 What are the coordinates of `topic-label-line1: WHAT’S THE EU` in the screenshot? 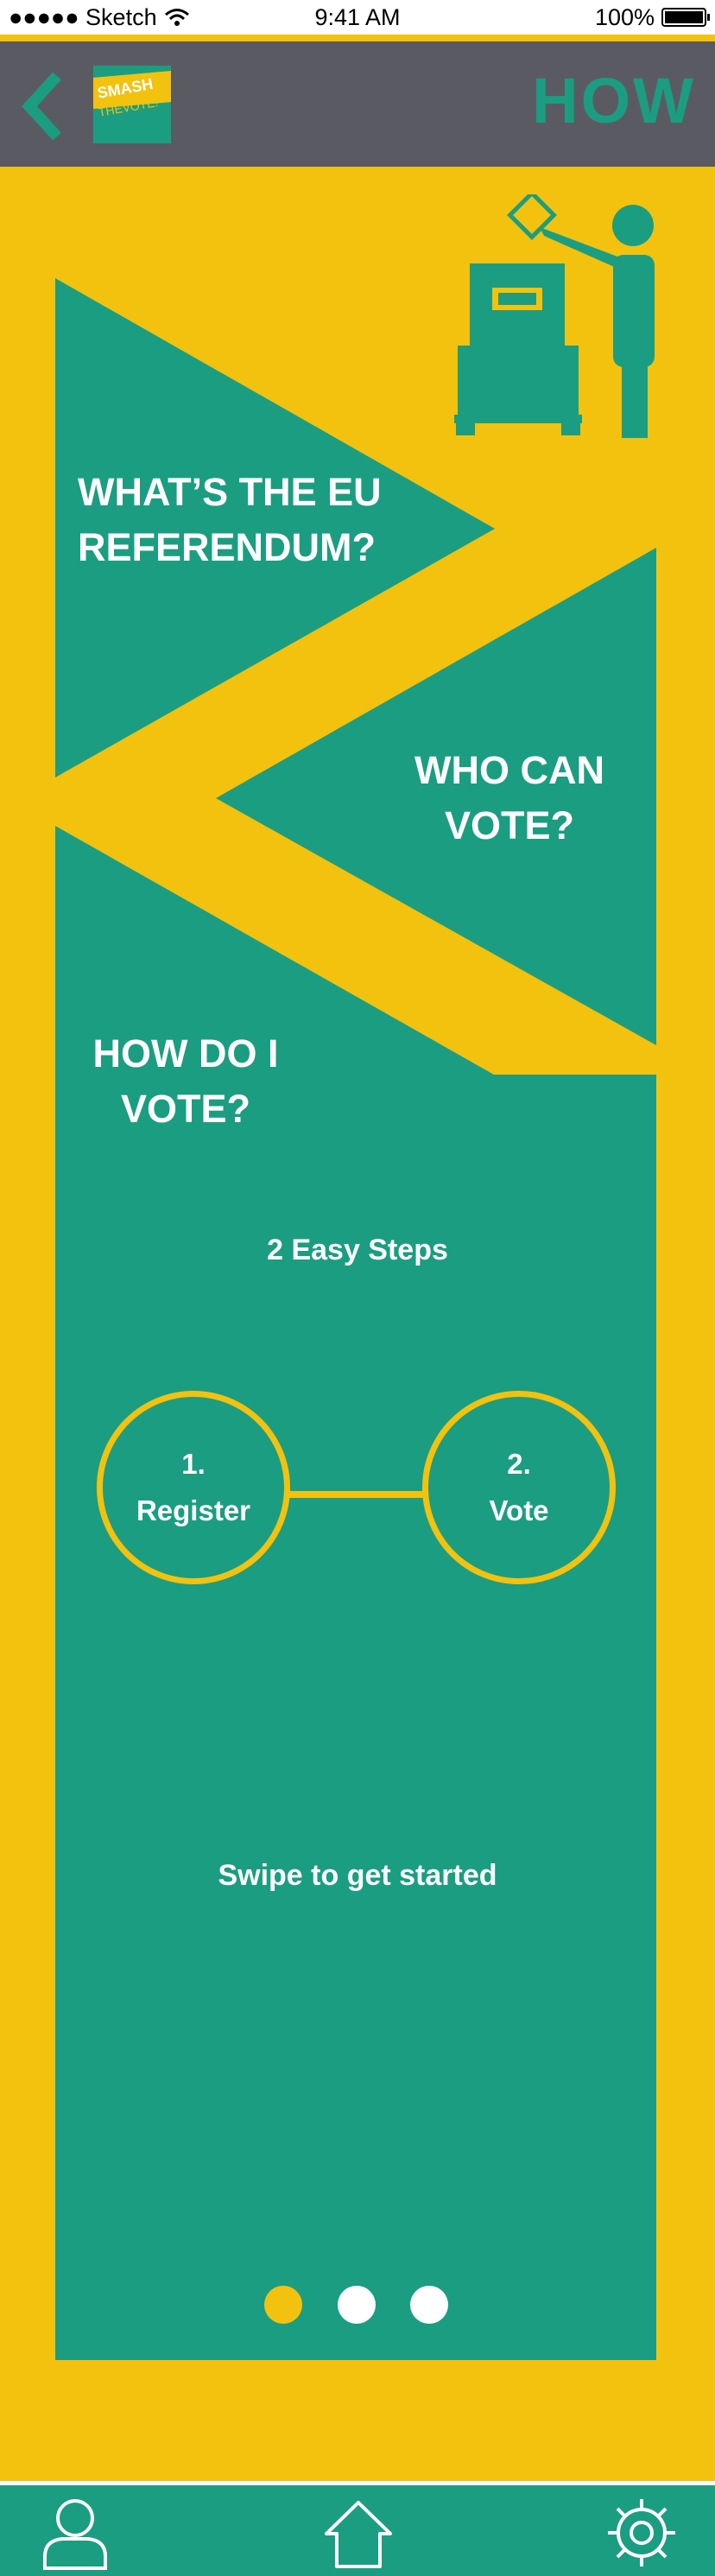 It's located at (230, 492).